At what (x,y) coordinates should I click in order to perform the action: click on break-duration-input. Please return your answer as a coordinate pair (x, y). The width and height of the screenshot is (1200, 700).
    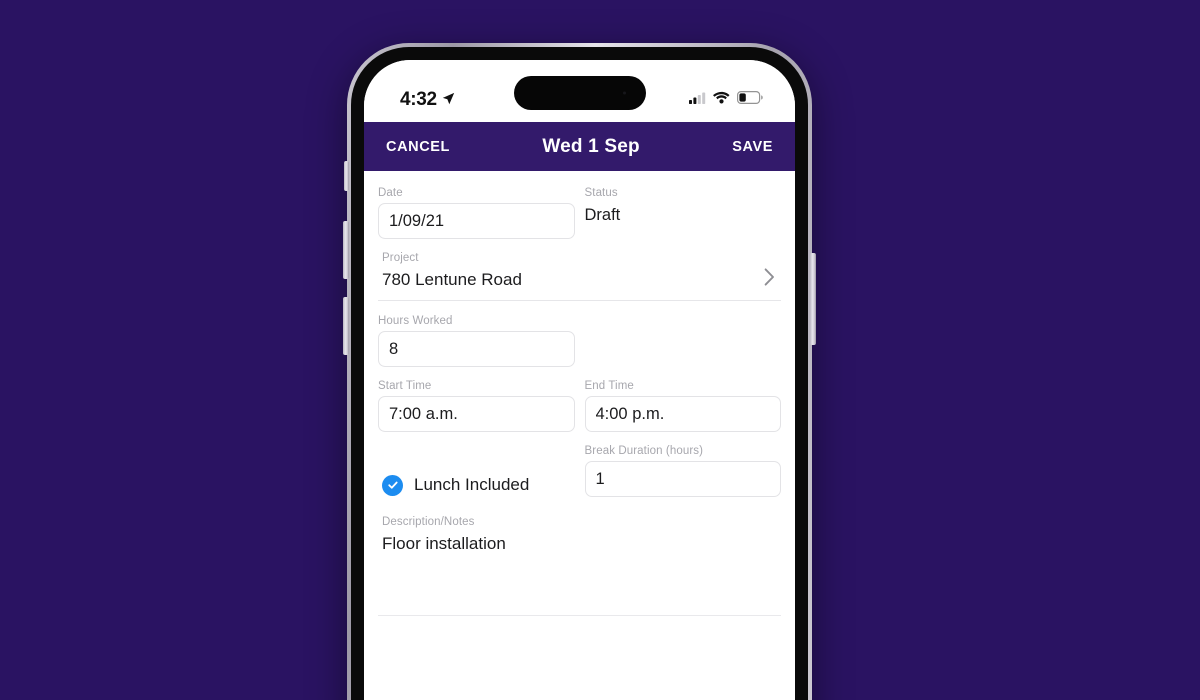
    Looking at the image, I should click on (682, 479).